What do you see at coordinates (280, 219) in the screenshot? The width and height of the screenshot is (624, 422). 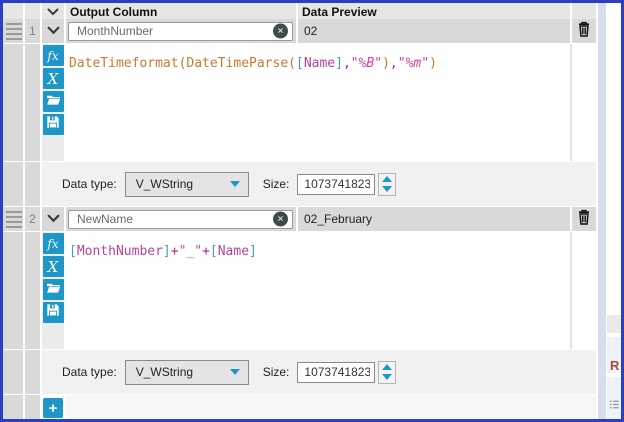 I see `row-2-clear-icon: ✕` at bounding box center [280, 219].